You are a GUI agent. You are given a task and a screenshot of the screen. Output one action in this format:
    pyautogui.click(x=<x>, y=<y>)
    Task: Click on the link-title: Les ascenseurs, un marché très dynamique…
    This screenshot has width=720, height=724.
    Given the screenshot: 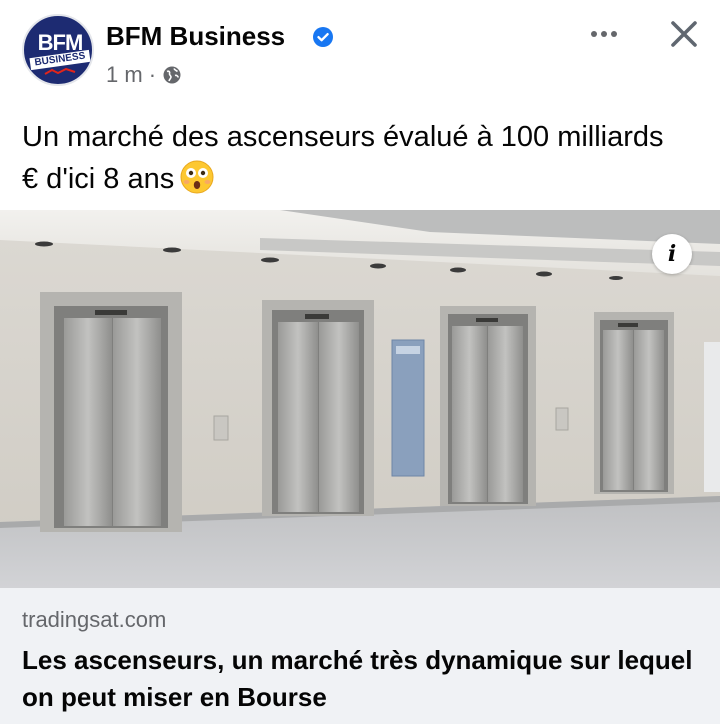 What is the action you would take?
    pyautogui.click(x=362, y=679)
    